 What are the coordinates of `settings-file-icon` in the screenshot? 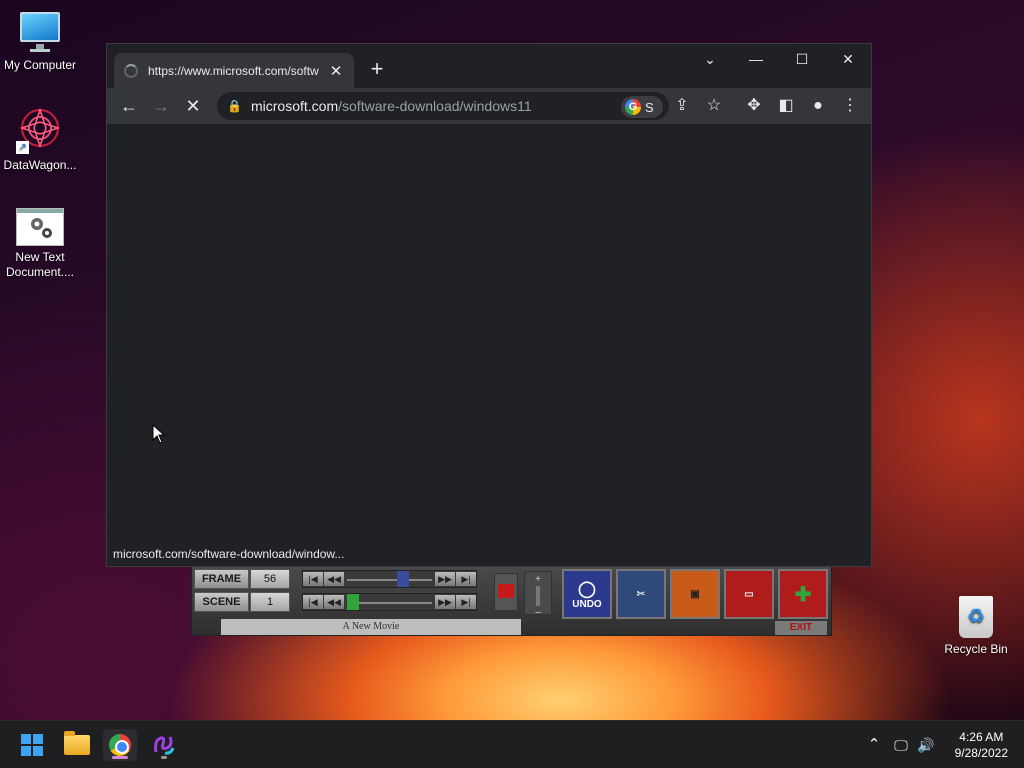 It's located at (40, 227).